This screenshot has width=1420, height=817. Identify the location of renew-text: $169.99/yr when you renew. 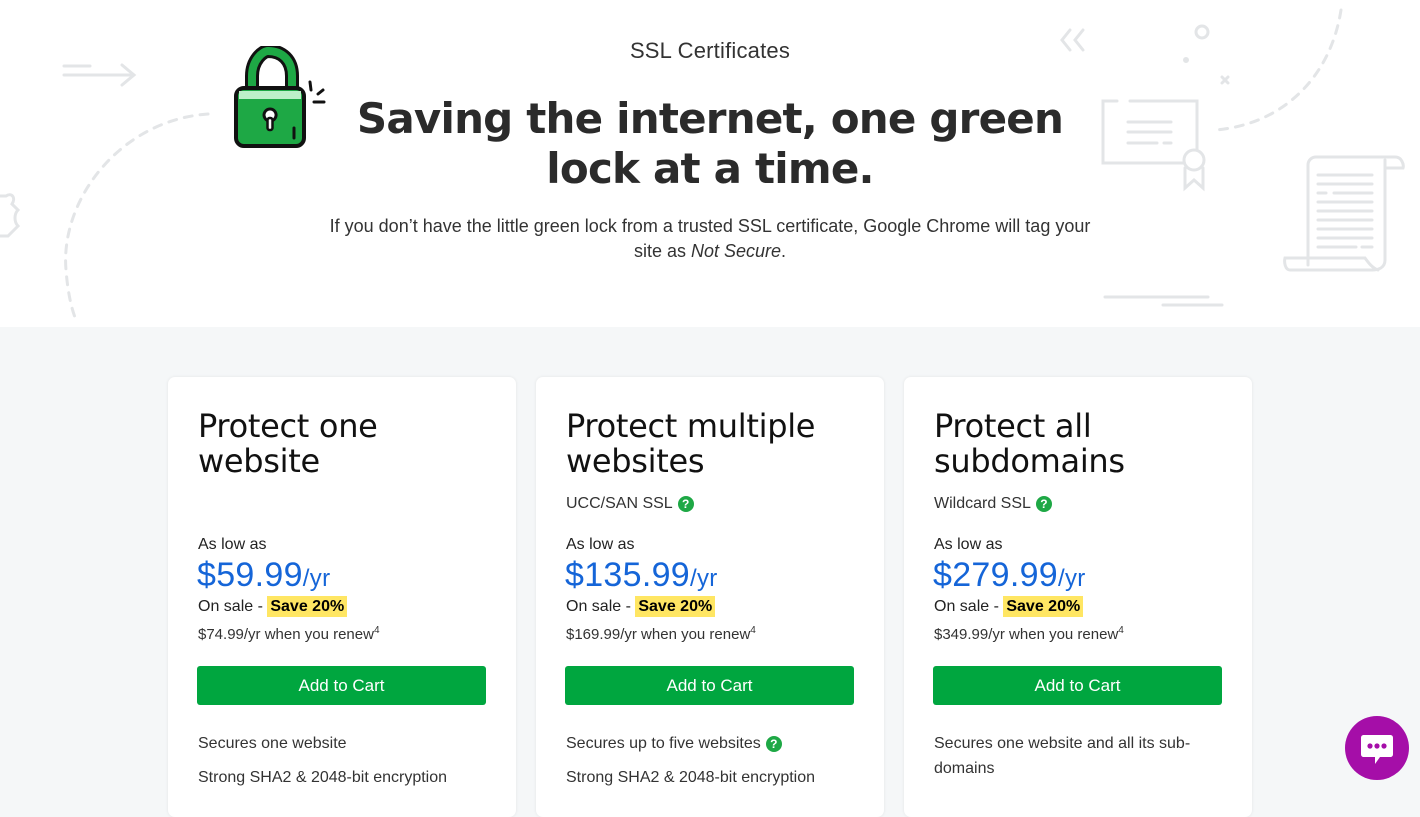
(658, 634).